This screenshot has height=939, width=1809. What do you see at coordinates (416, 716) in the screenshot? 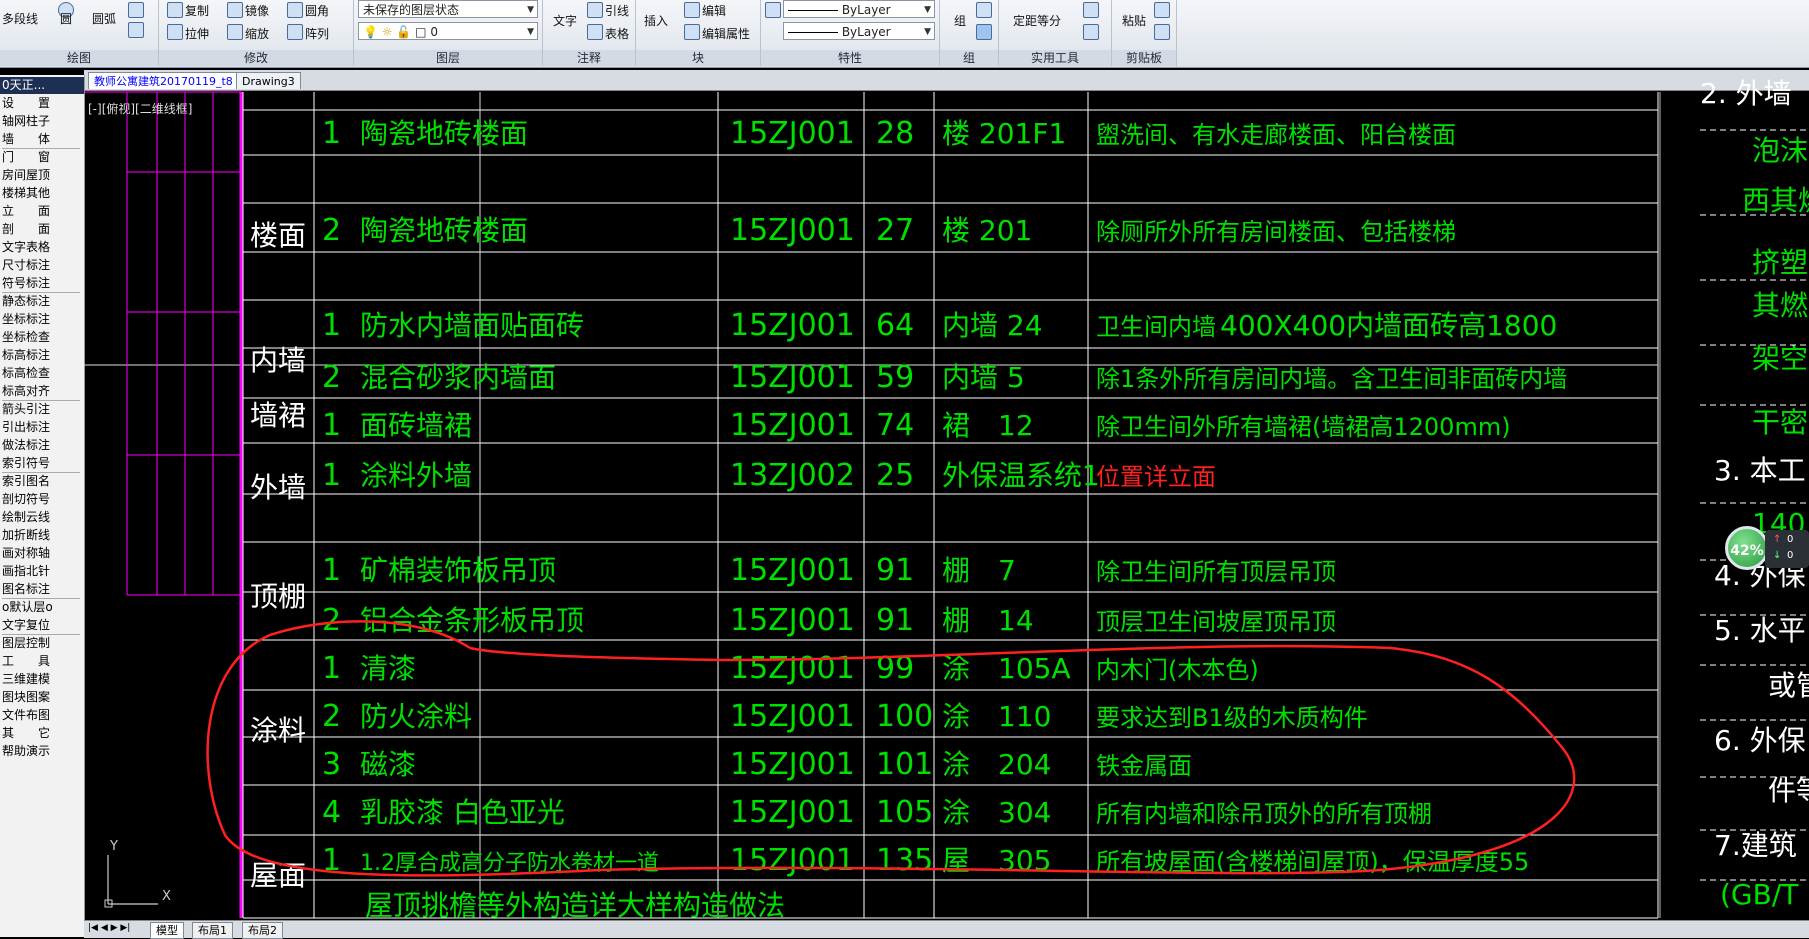
I see `row-item-name: 防火涂料` at bounding box center [416, 716].